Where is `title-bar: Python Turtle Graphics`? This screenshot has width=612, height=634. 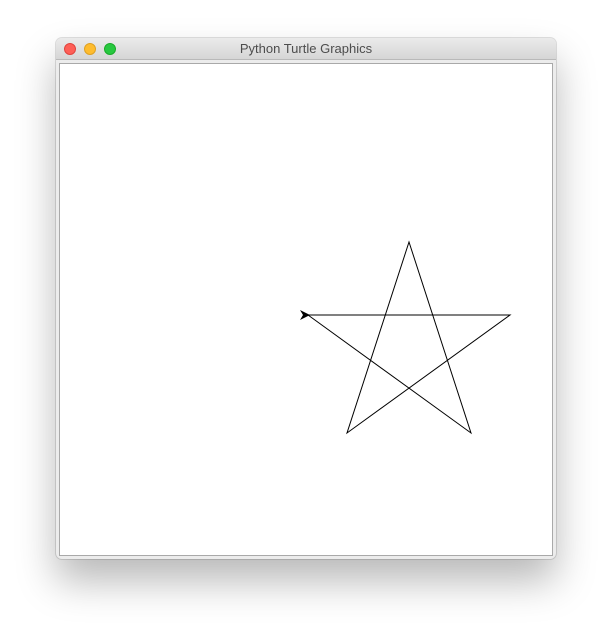
title-bar: Python Turtle Graphics is located at coordinates (306, 49).